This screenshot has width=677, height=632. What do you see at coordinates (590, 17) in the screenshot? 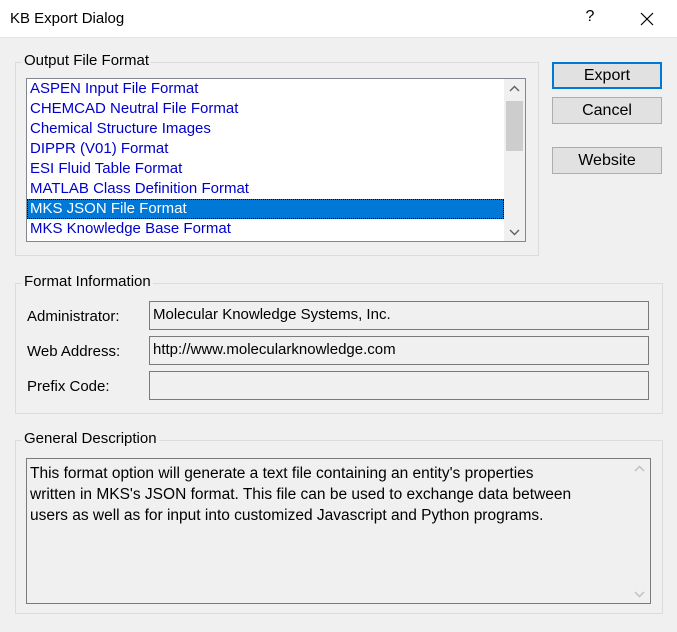
I see `help-button: ?` at bounding box center [590, 17].